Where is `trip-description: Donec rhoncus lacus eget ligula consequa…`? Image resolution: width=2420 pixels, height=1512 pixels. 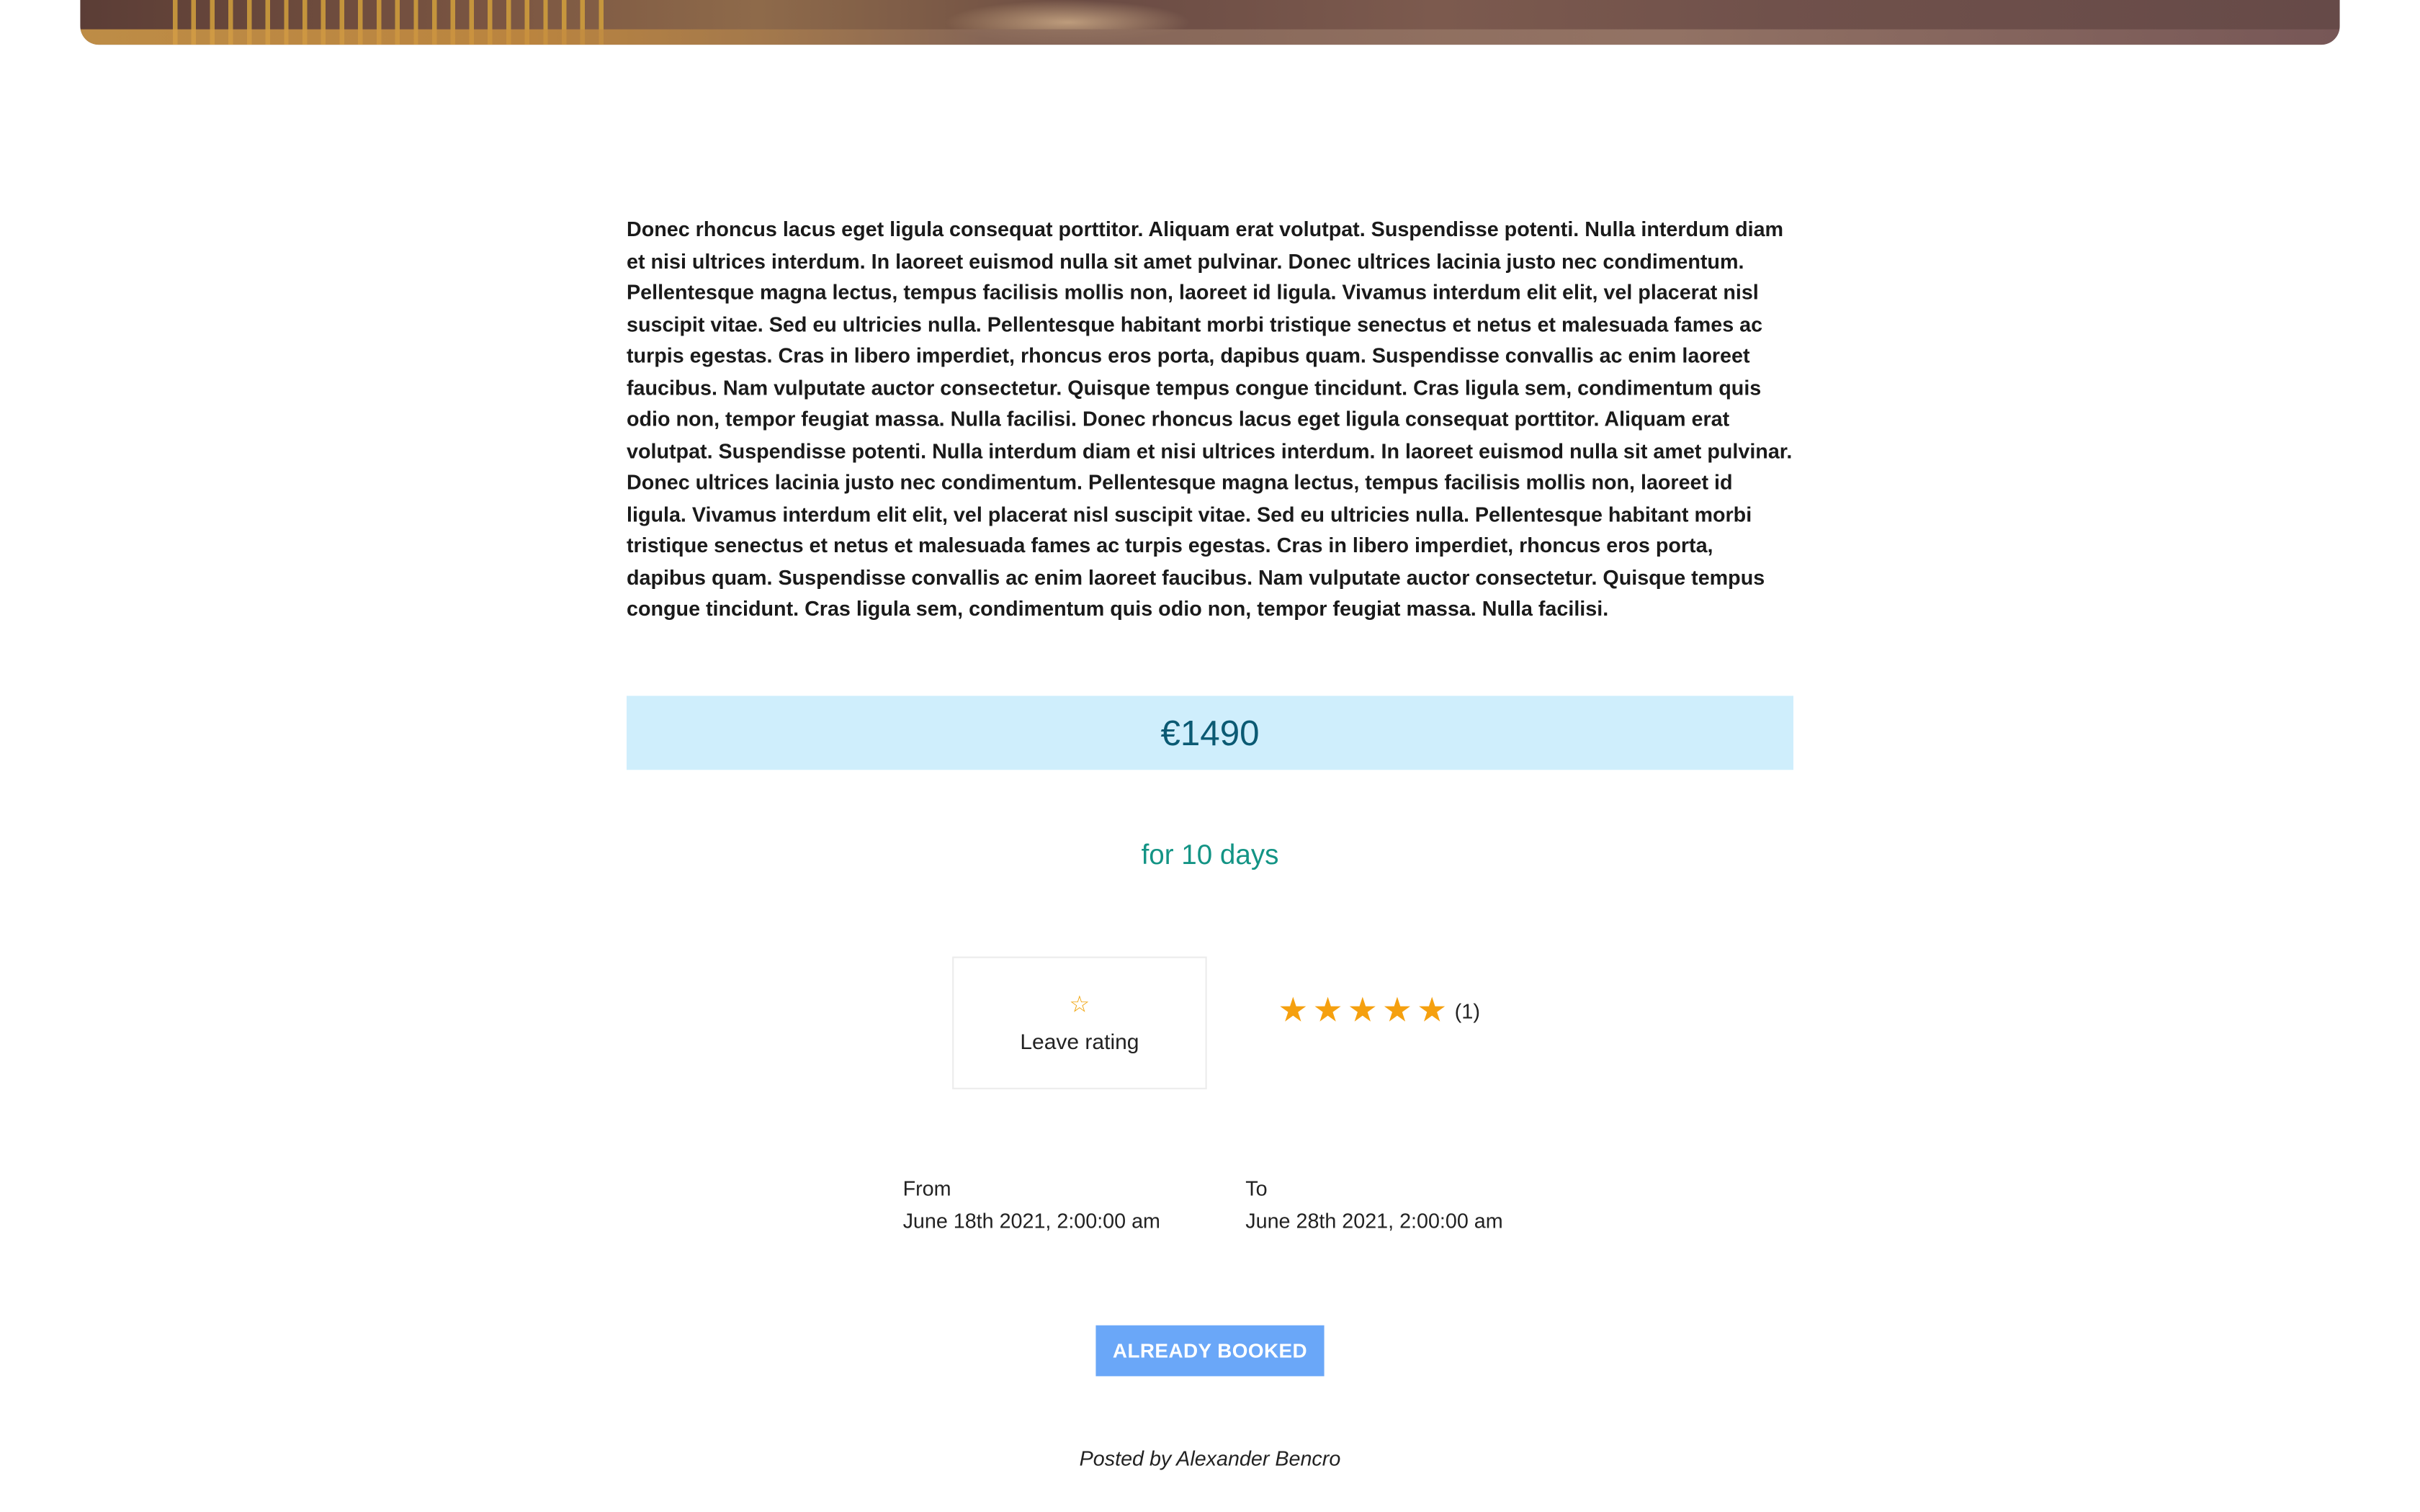
trip-description: Donec rhoncus lacus eget ligula consequa… is located at coordinates (1210, 419).